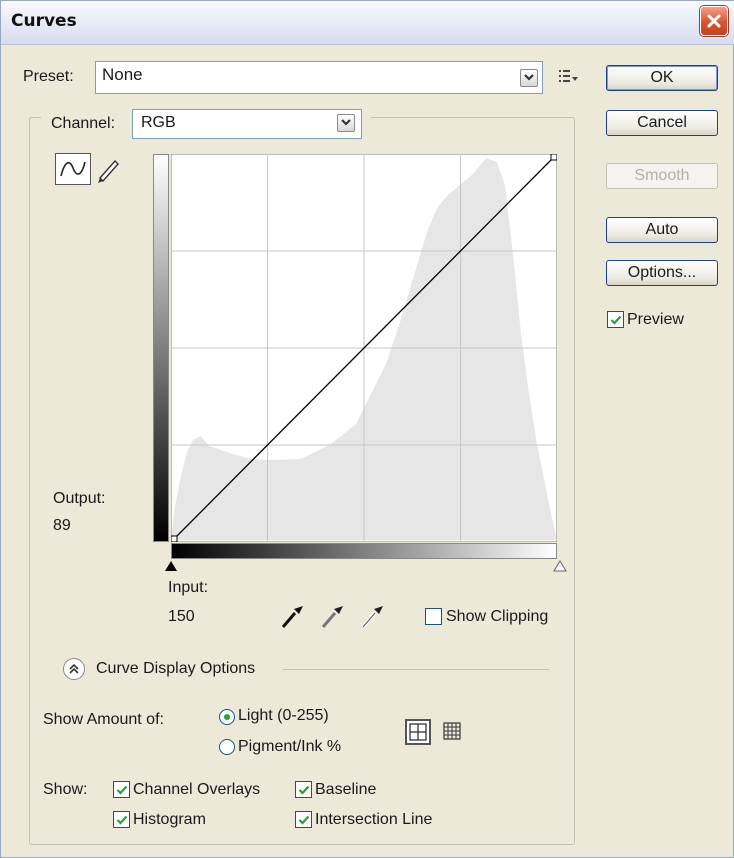  I want to click on gray-point-eyedropper-icon, so click(333, 616).